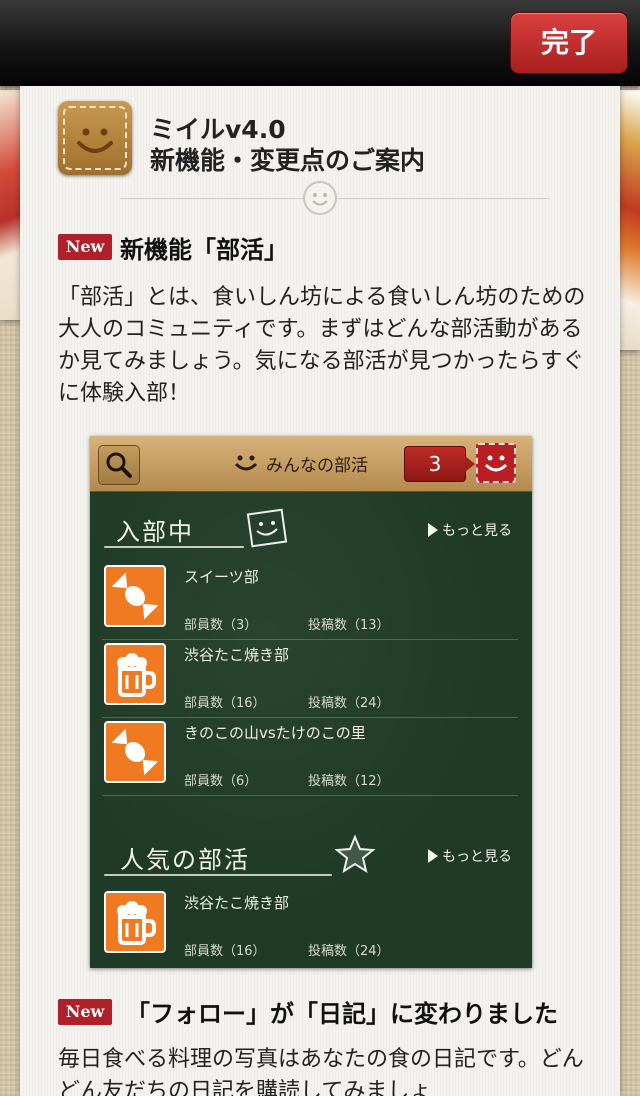 This screenshot has width=640, height=1096. Describe the element at coordinates (221, 625) in the screenshot. I see `club-members: 部員数（3）` at that location.